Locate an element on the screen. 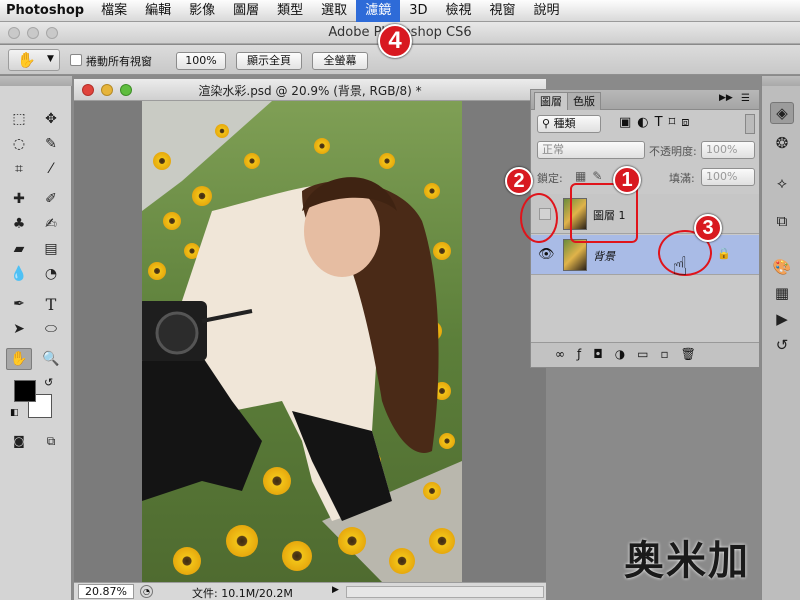 Image resolution: width=800 pixels, height=600 pixels. annotation-badge-3: 3 is located at coordinates (708, 228).